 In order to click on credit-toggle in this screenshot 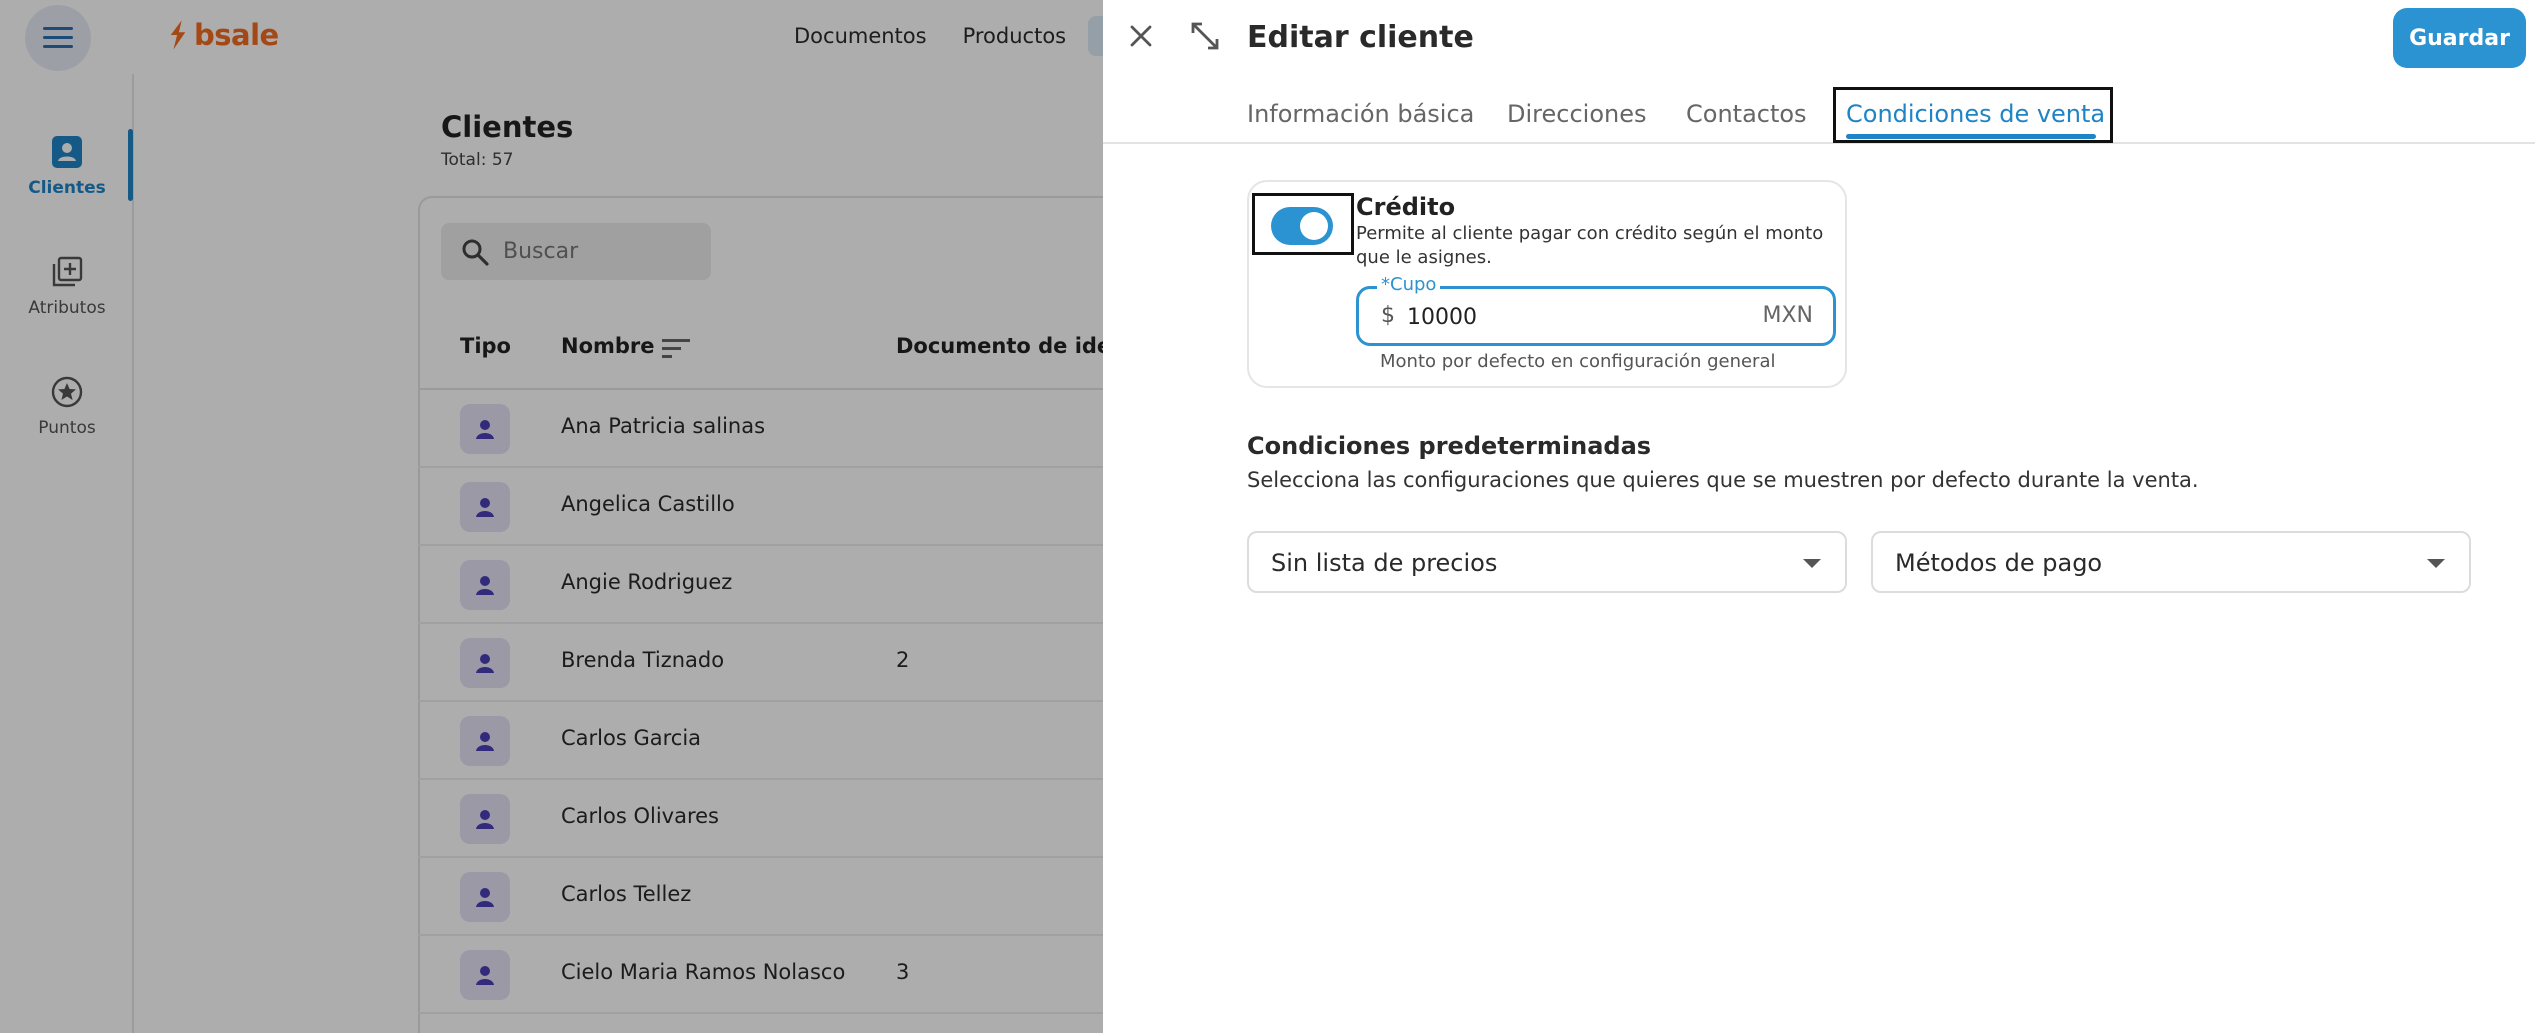, I will do `click(1302, 226)`.